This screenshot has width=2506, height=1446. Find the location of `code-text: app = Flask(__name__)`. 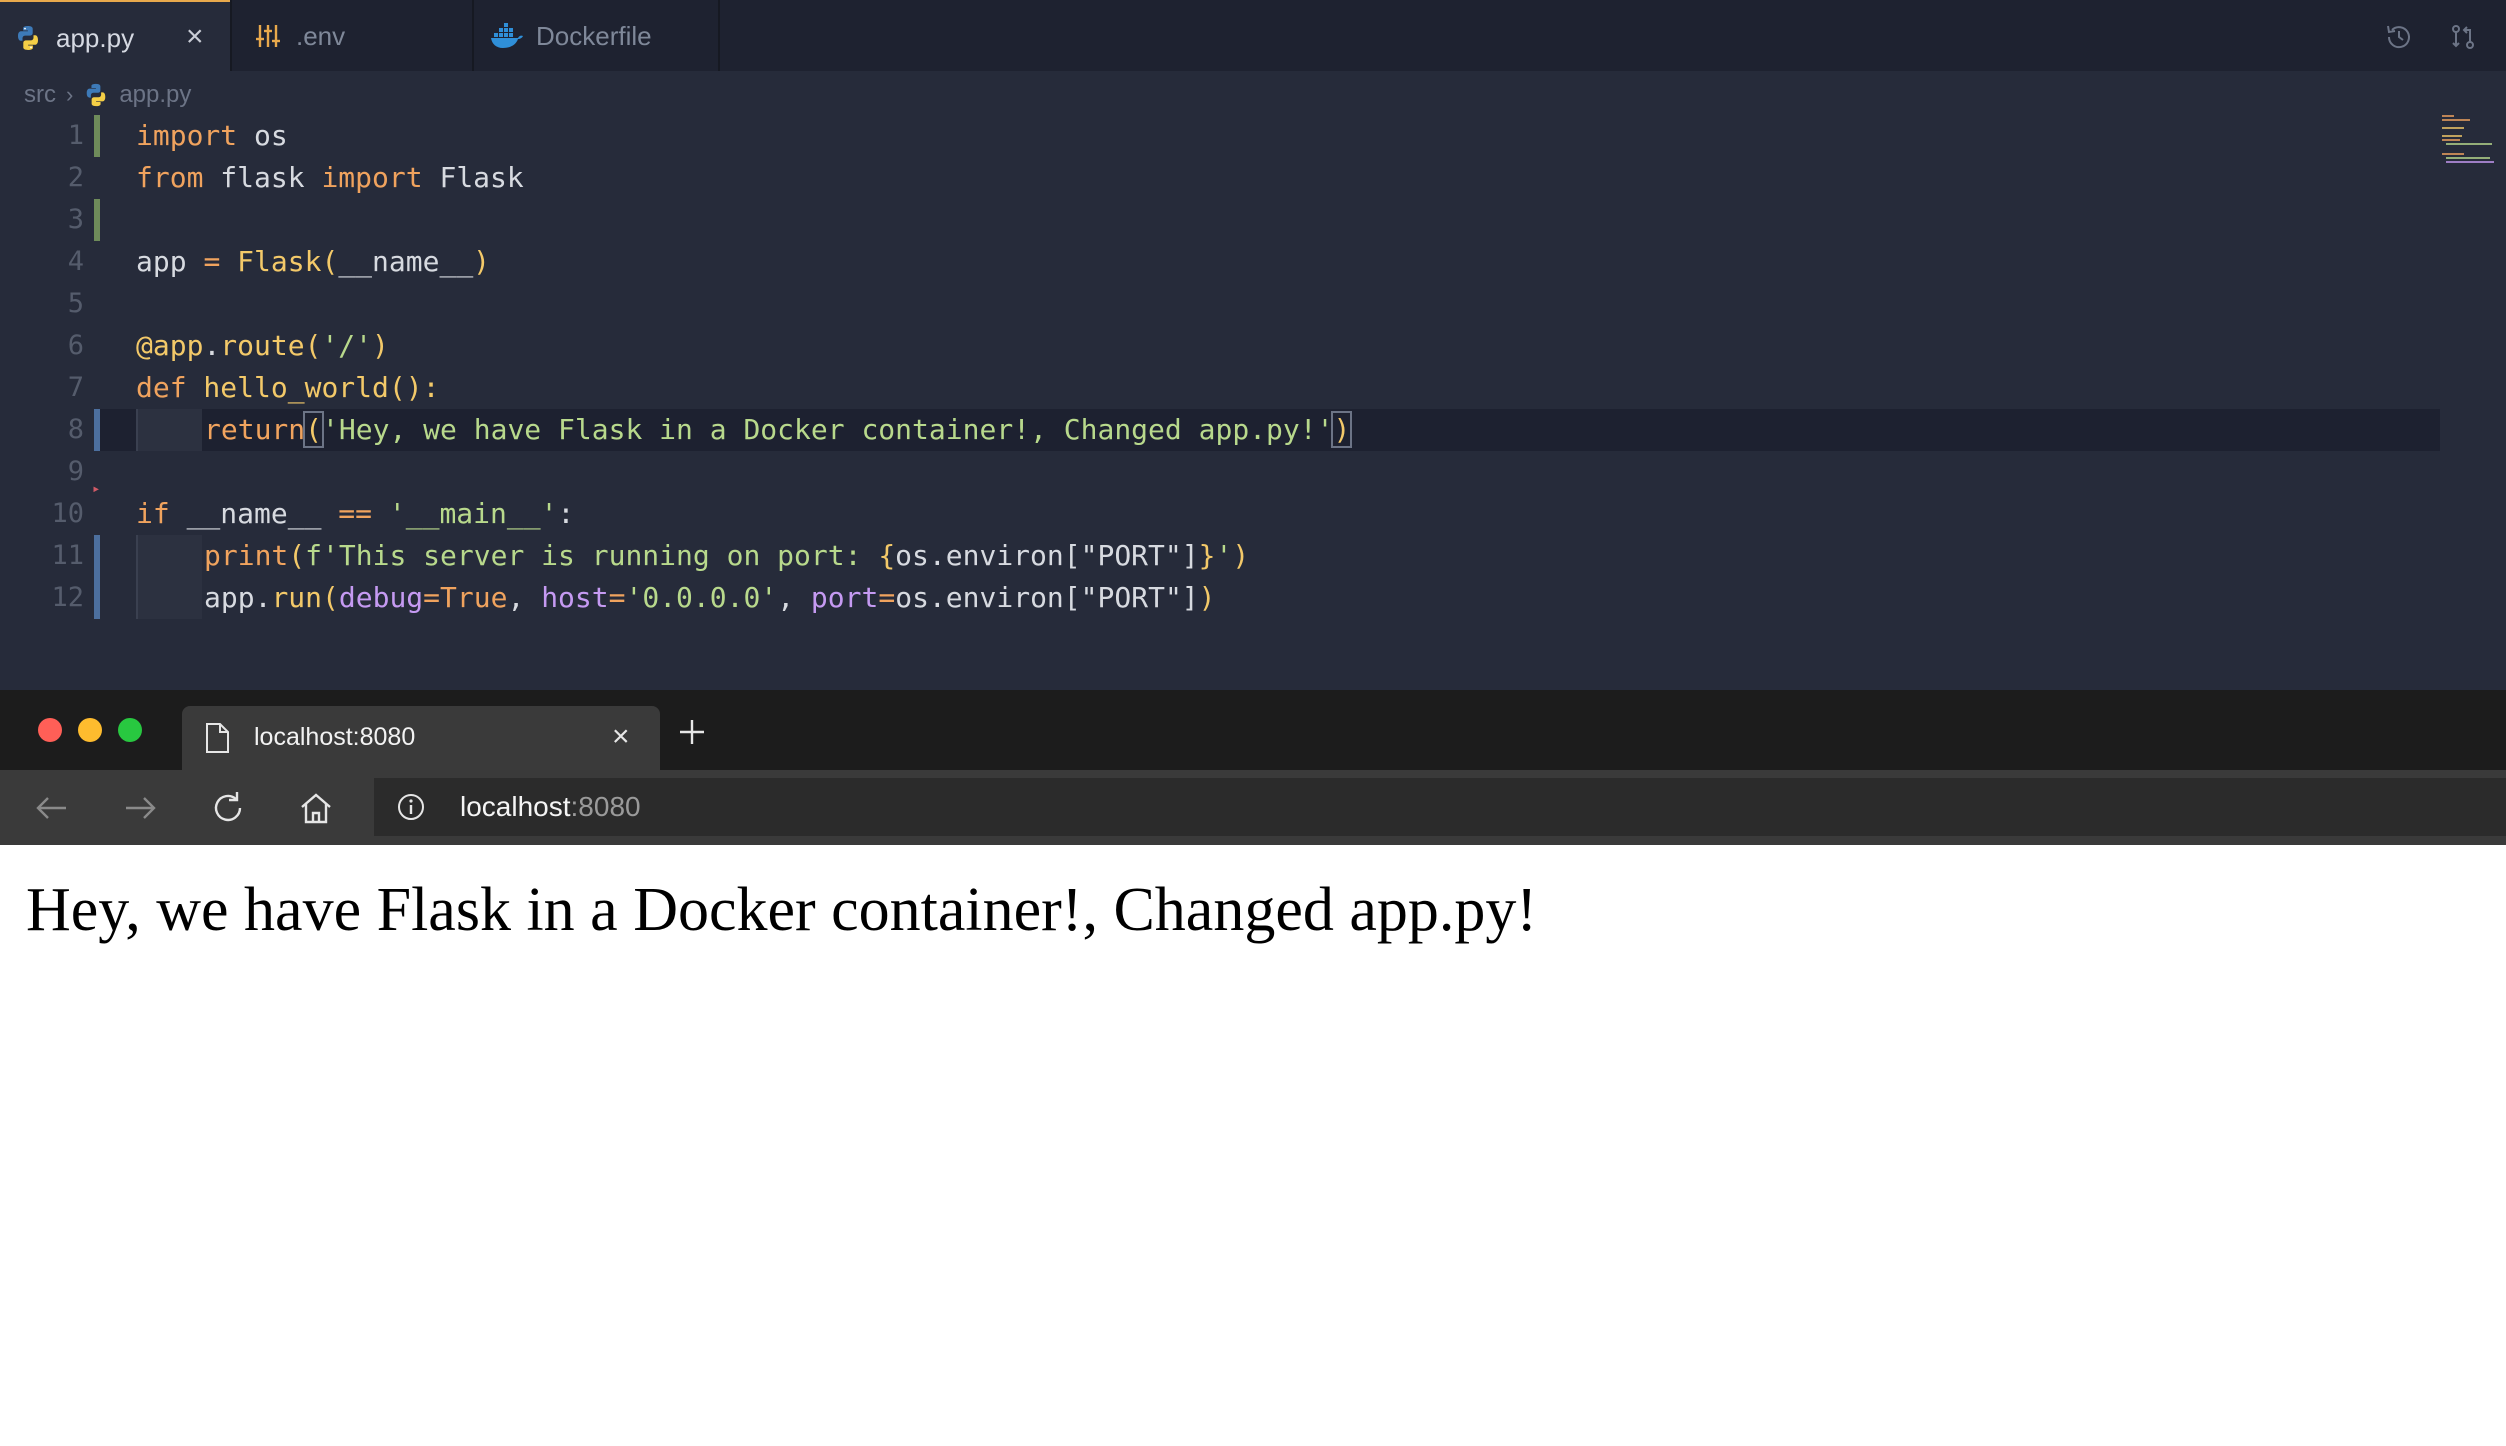

code-text: app = Flask(__name__) is located at coordinates (313, 261).